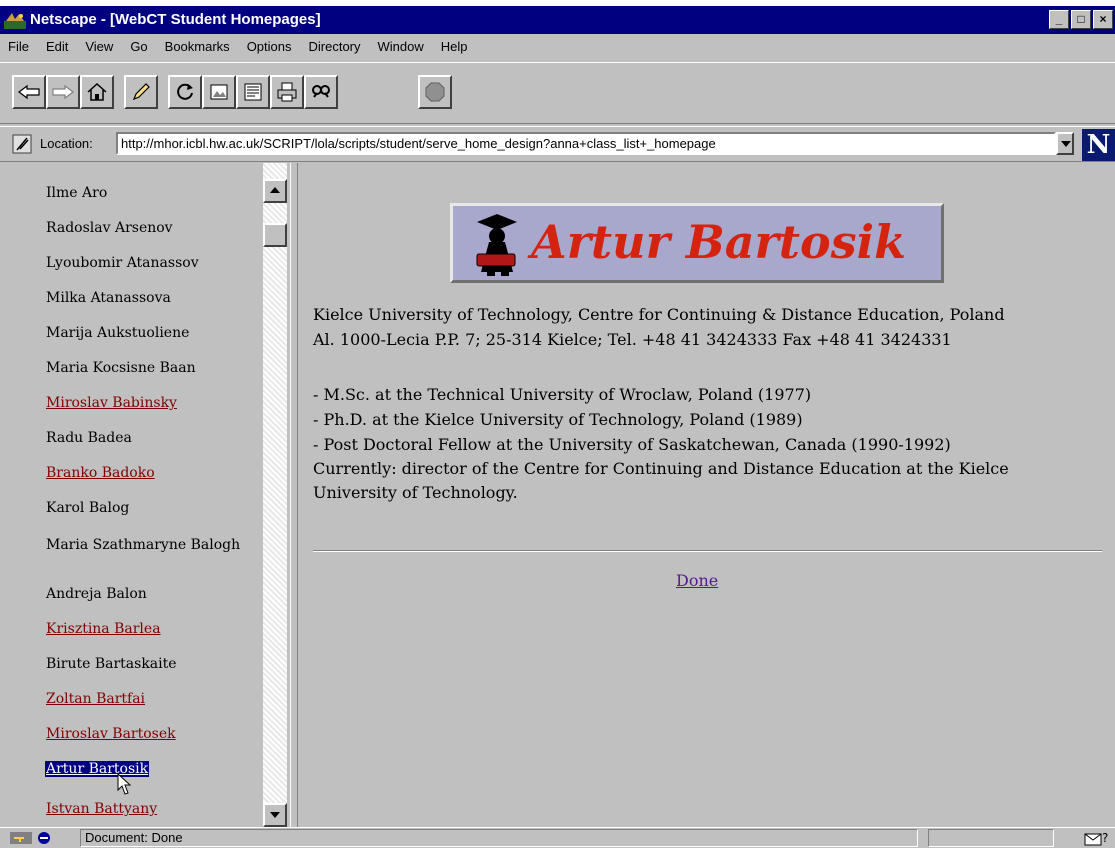 The width and height of the screenshot is (1115, 848). What do you see at coordinates (122, 263) in the screenshot?
I see `student-item: Lyoubomir Atanassov` at bounding box center [122, 263].